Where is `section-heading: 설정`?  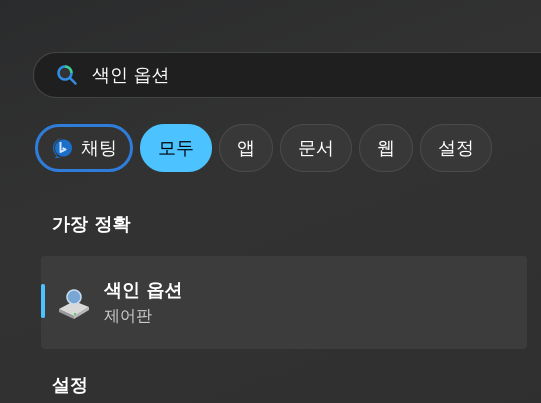 section-heading: 설정 is located at coordinates (70, 385).